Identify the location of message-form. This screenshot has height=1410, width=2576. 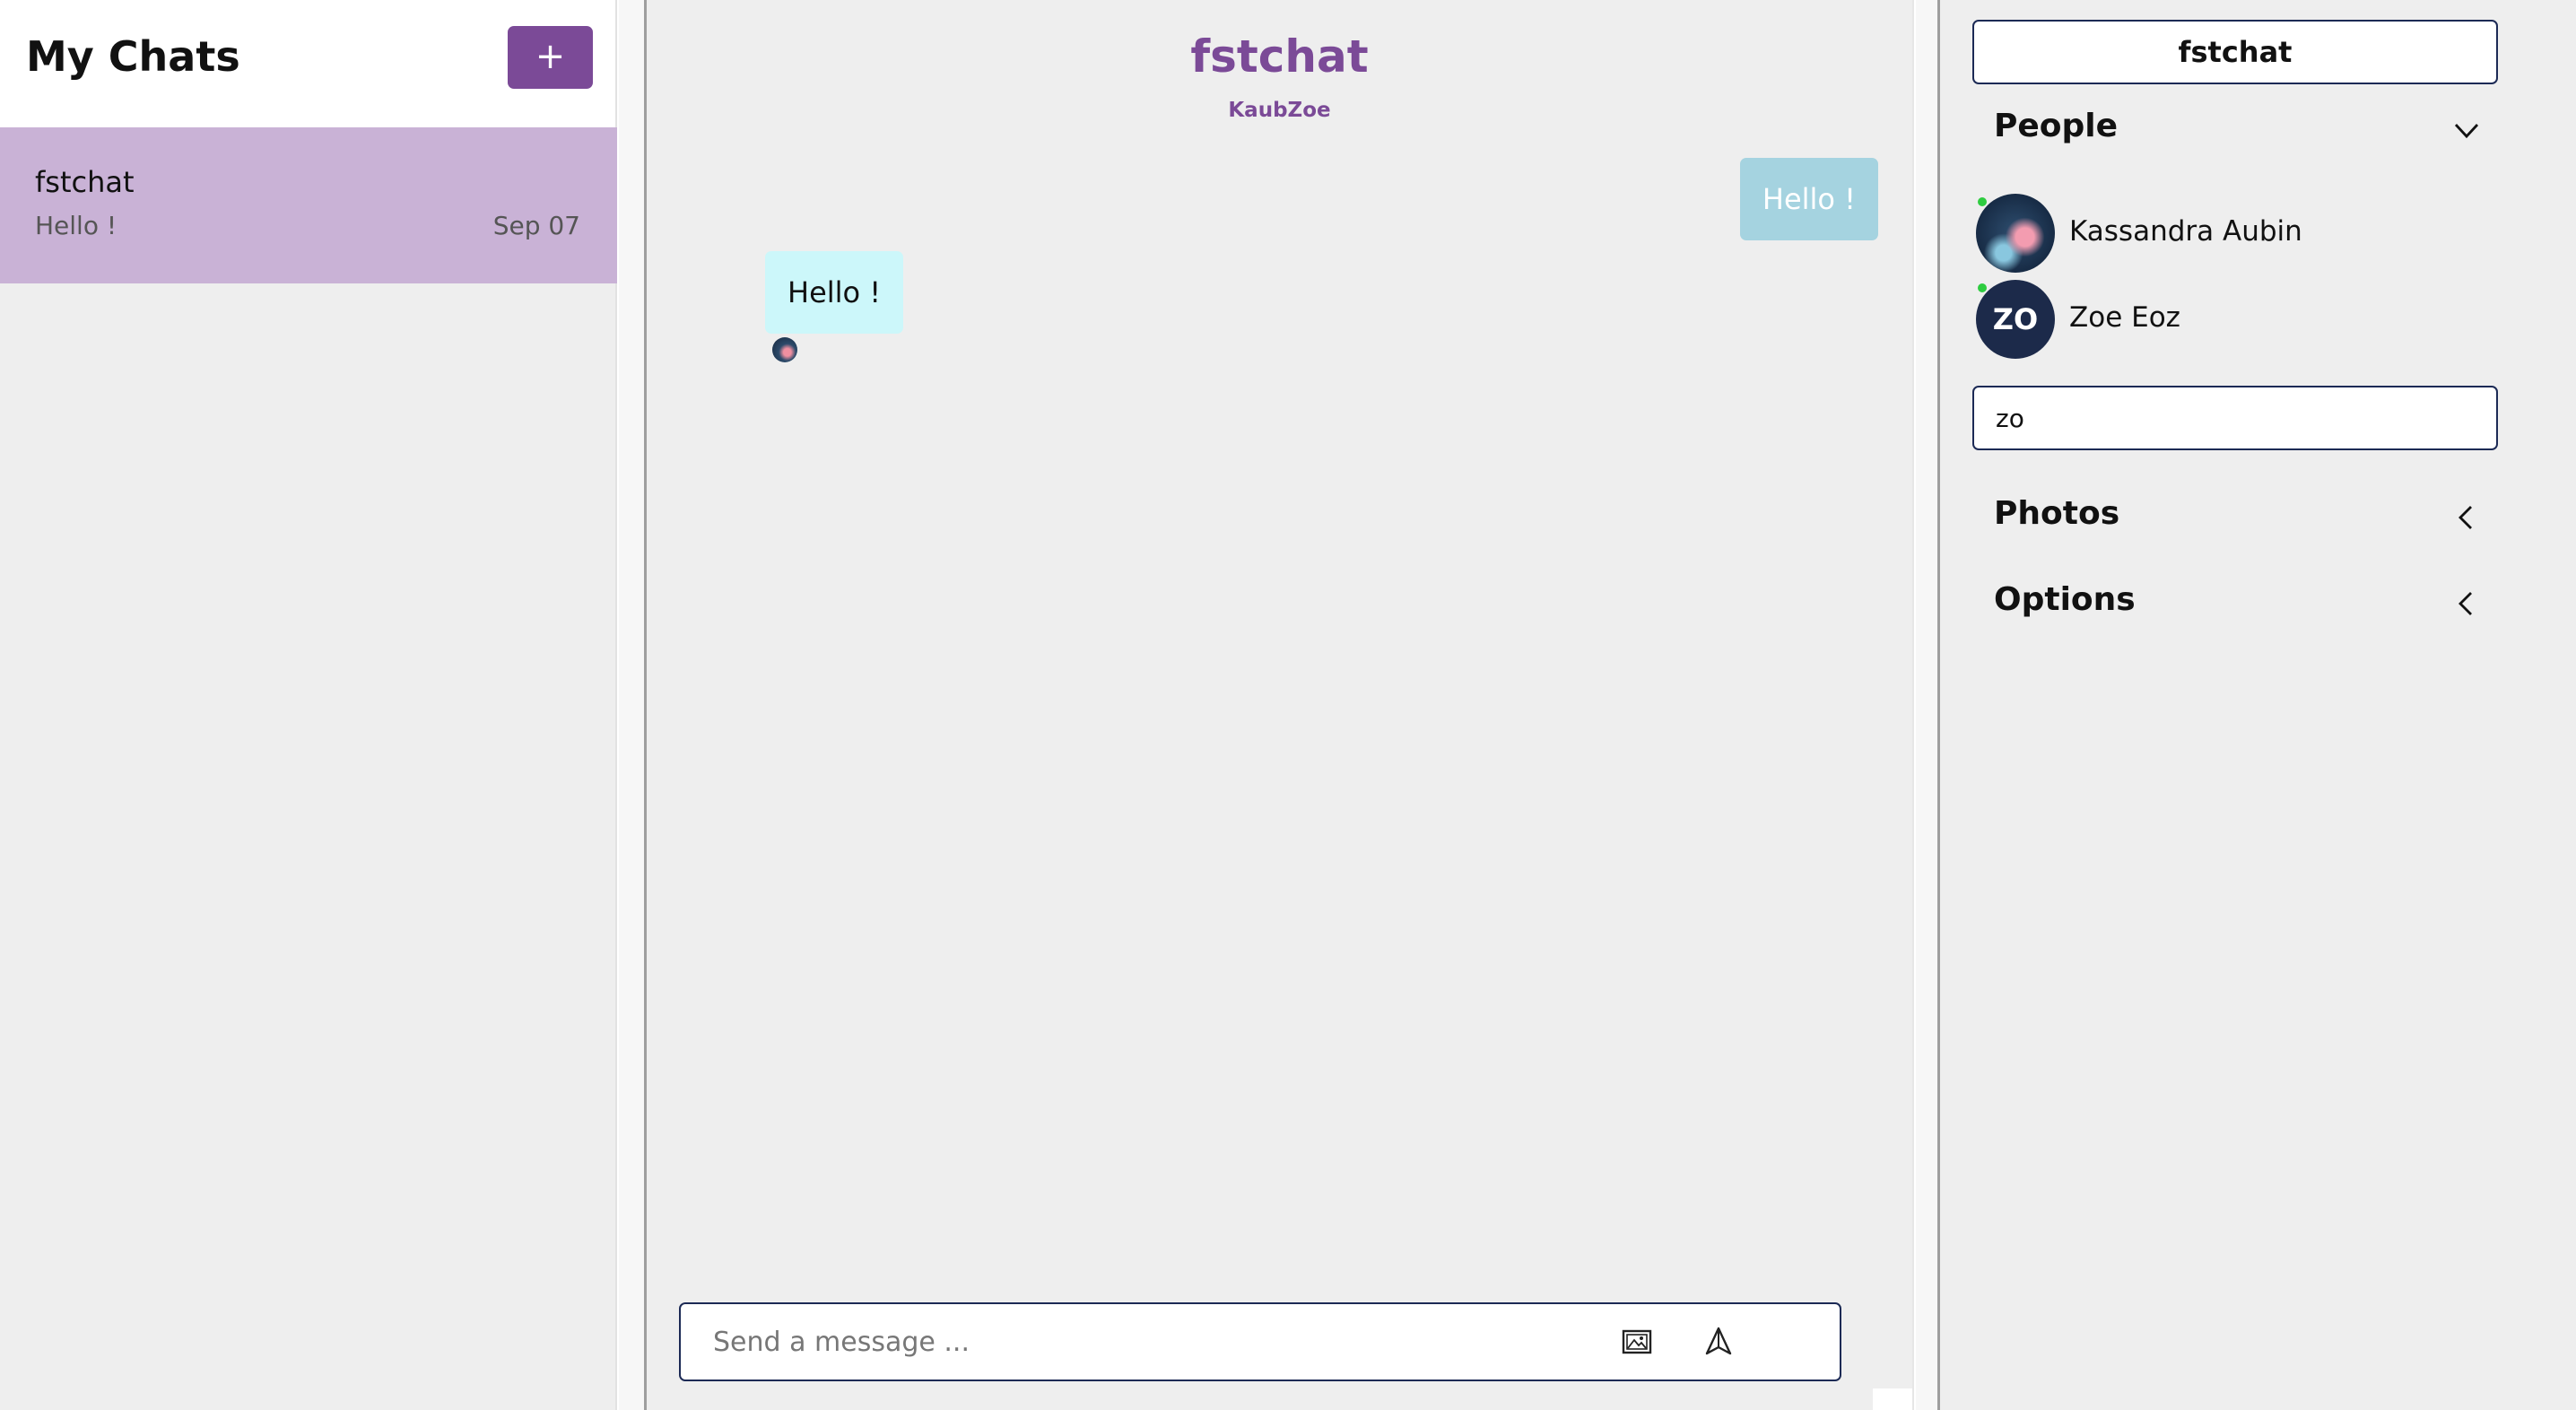
(1260, 1341).